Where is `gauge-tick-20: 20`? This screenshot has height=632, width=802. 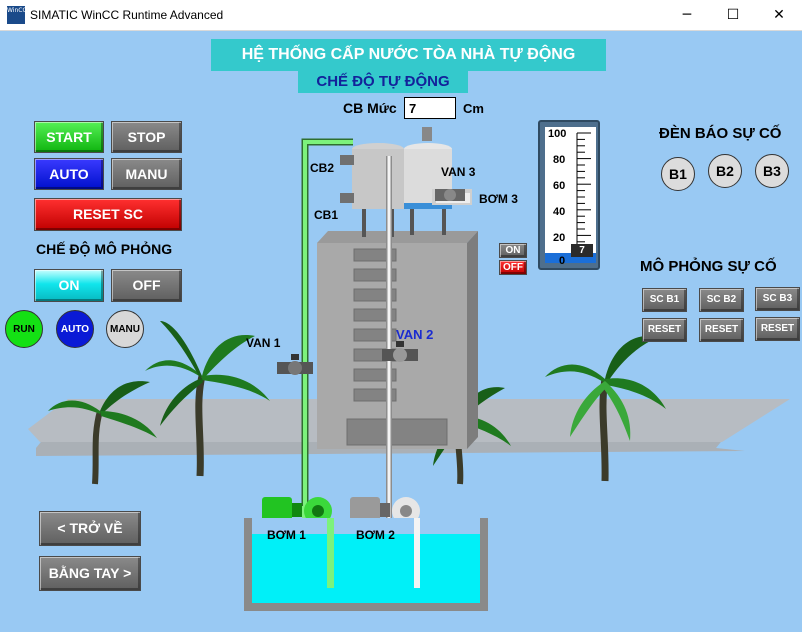 gauge-tick-20: 20 is located at coordinates (559, 238).